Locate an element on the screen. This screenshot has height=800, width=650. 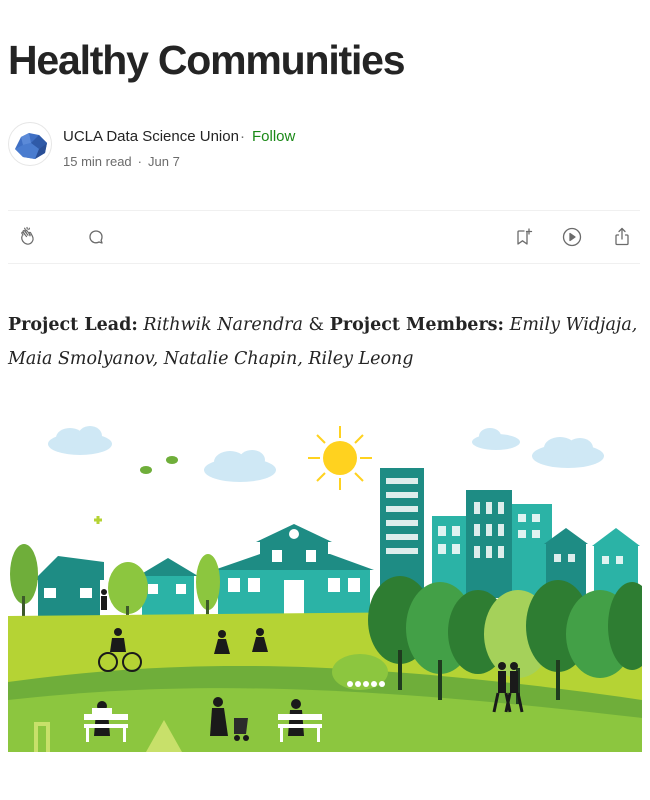
clap-button is located at coordinates (28, 237).